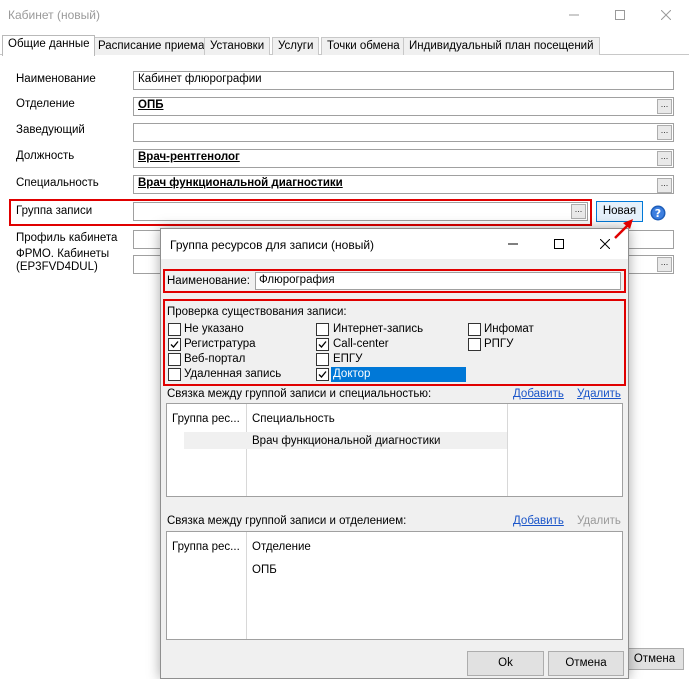 This screenshot has height=679, width=689. I want to click on specialty-add-link: Добавить, so click(538, 394).